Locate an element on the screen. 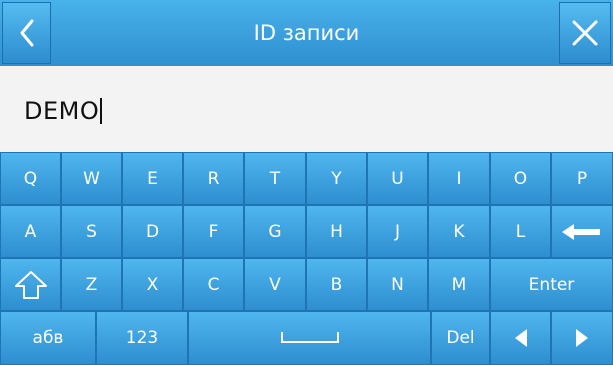 This screenshot has height=365, width=613. back-button is located at coordinates (26, 33).